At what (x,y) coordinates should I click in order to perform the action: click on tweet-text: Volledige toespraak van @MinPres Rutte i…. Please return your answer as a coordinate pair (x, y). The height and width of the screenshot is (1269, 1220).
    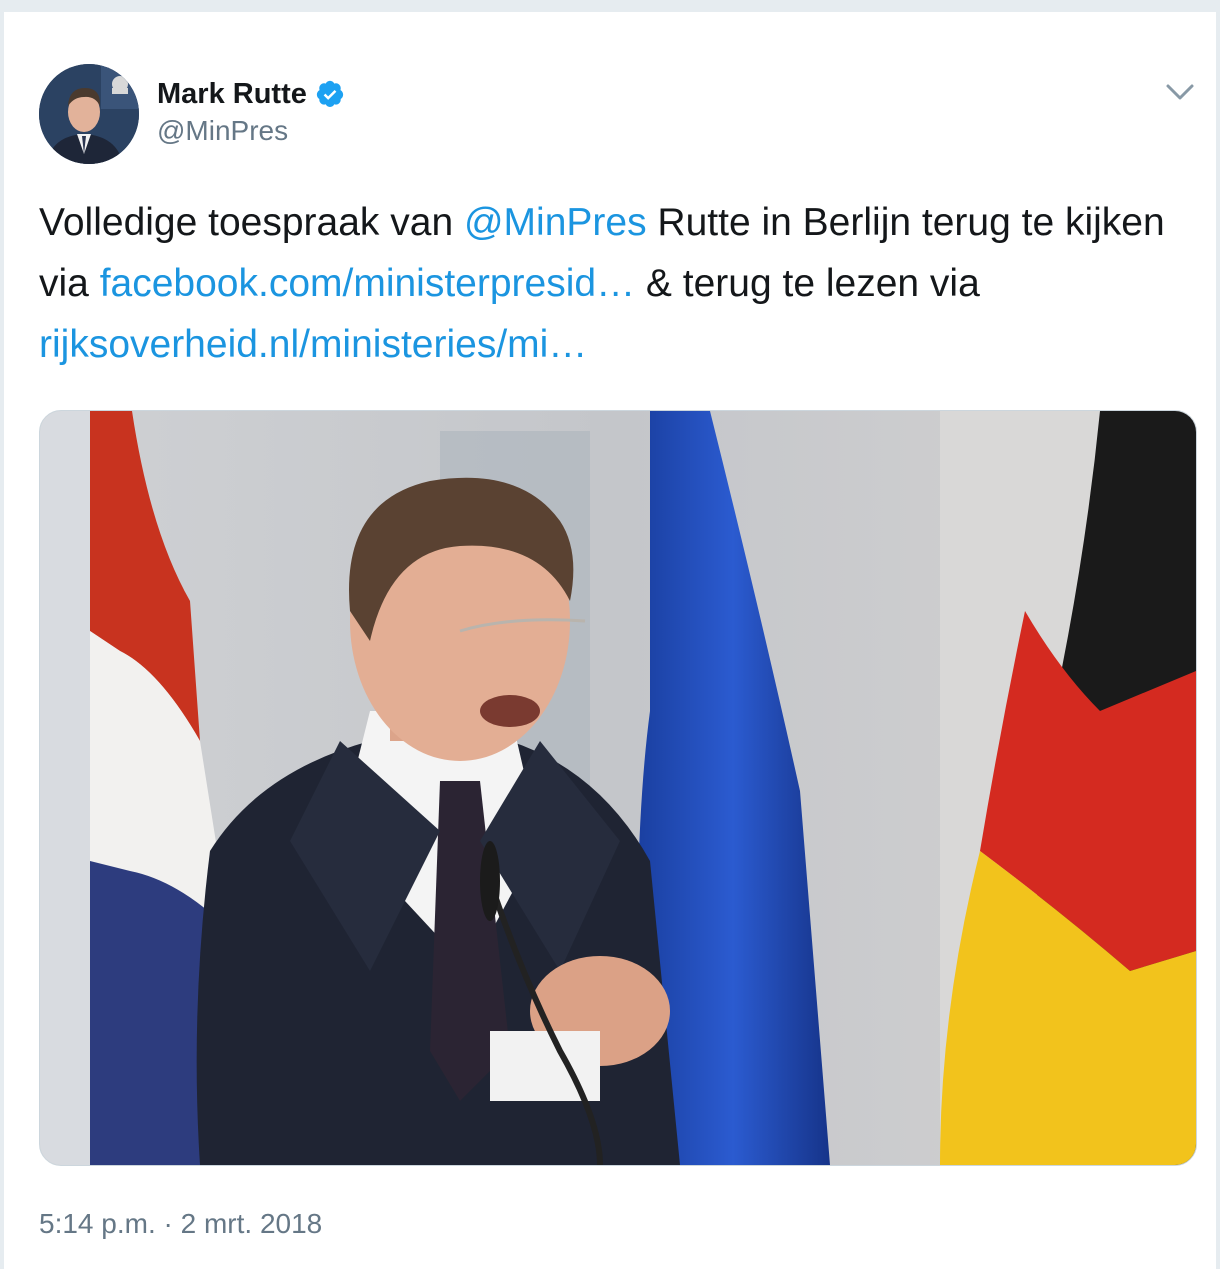
    Looking at the image, I should click on (614, 283).